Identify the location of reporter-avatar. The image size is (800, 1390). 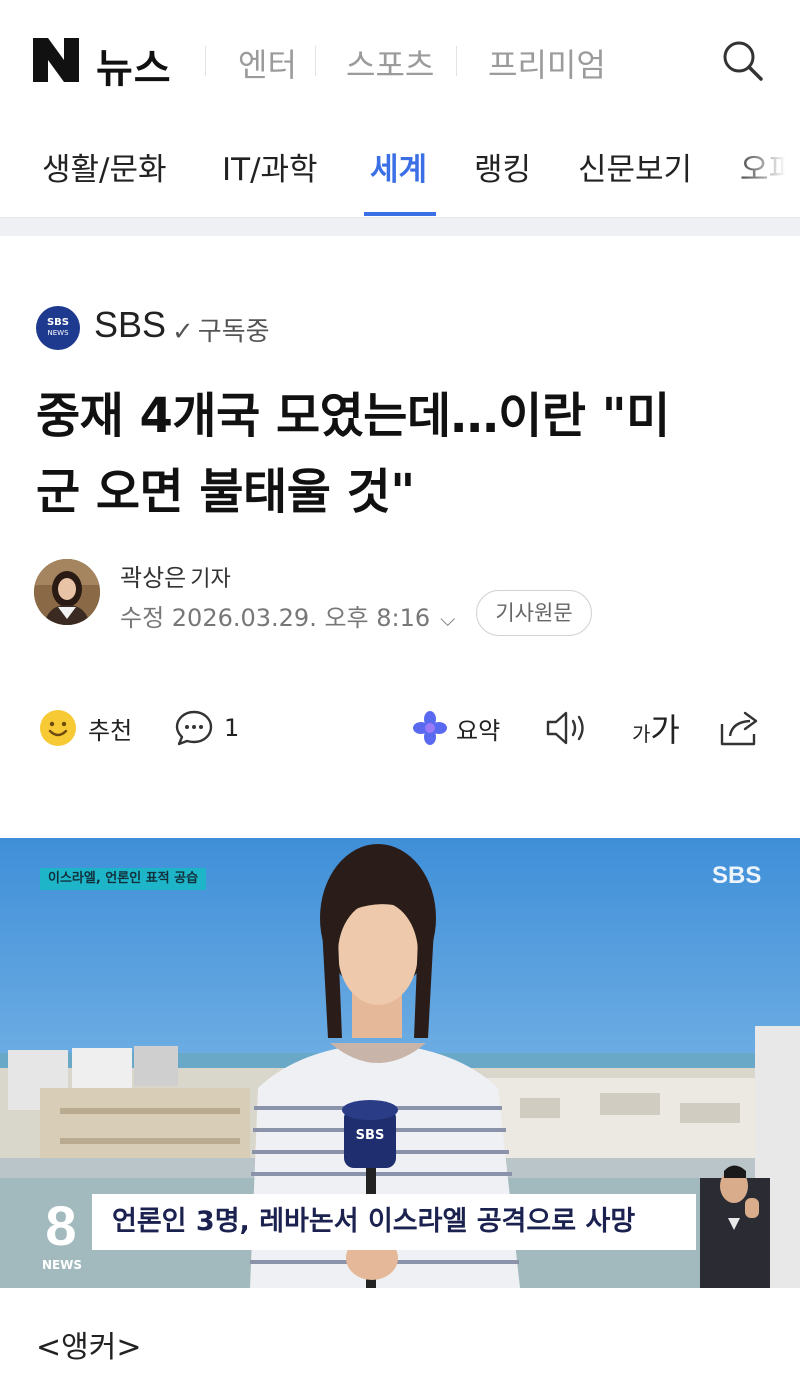
(67, 592).